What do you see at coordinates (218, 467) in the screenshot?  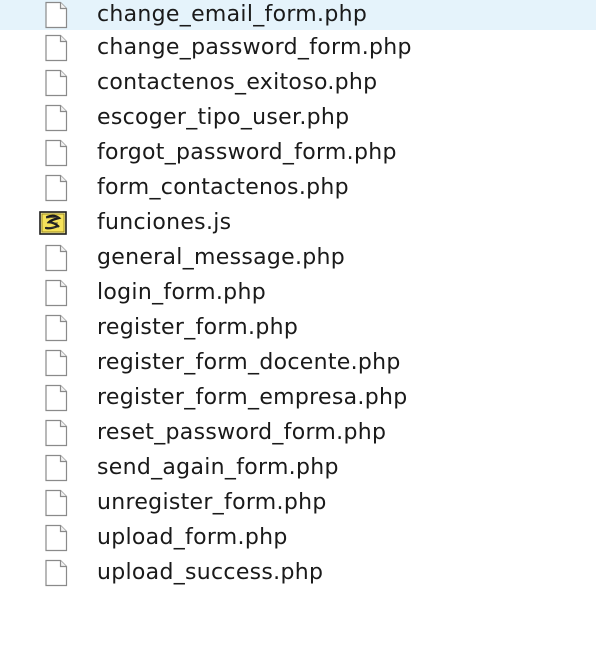 I see `file-name: send_again_form.php` at bounding box center [218, 467].